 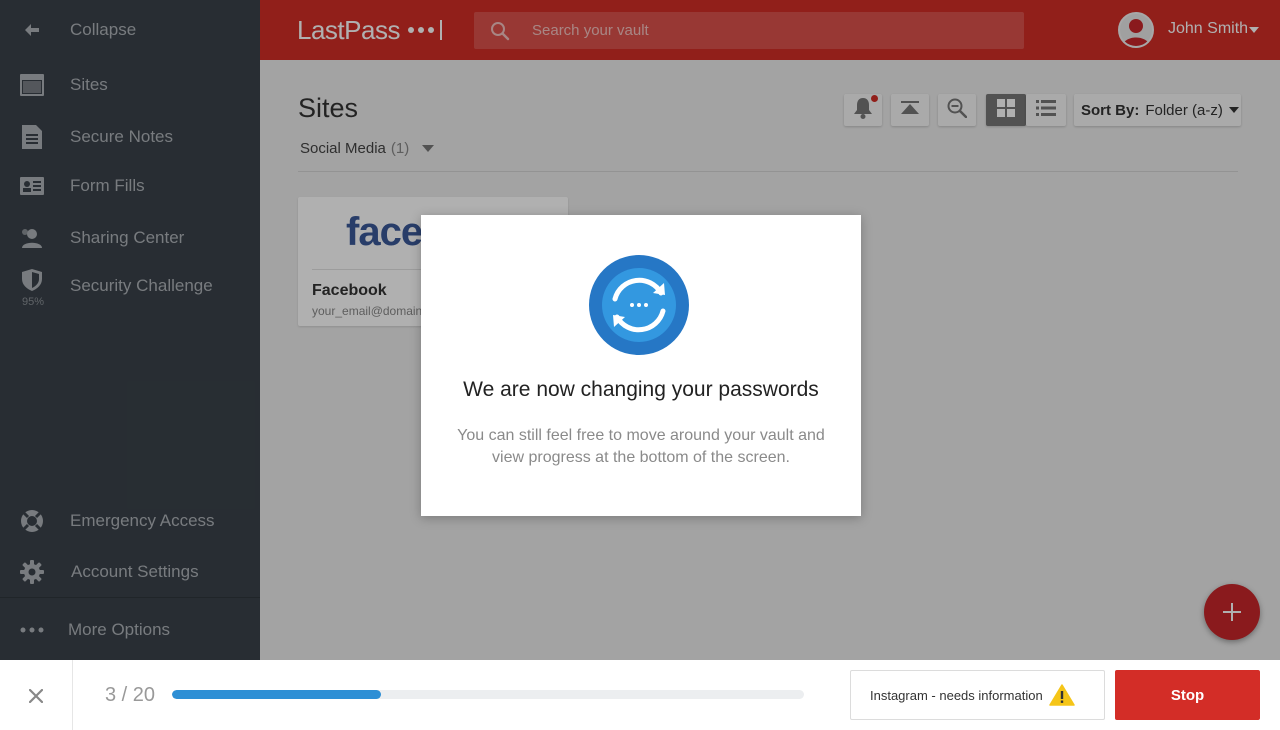 What do you see at coordinates (130, 695) in the screenshot?
I see `progress-count: 3 / 20` at bounding box center [130, 695].